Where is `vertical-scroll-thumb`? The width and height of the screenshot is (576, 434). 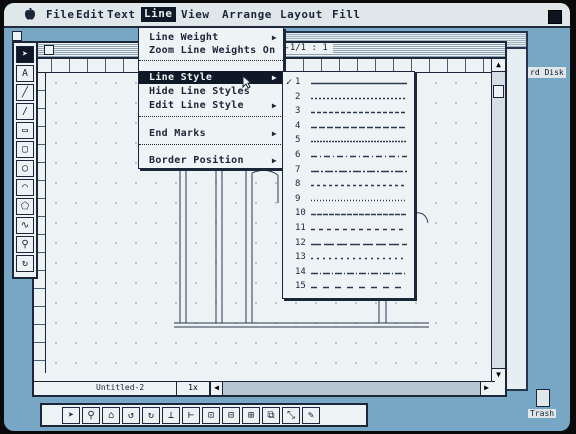
vertical-scroll-thumb is located at coordinates (498, 91).